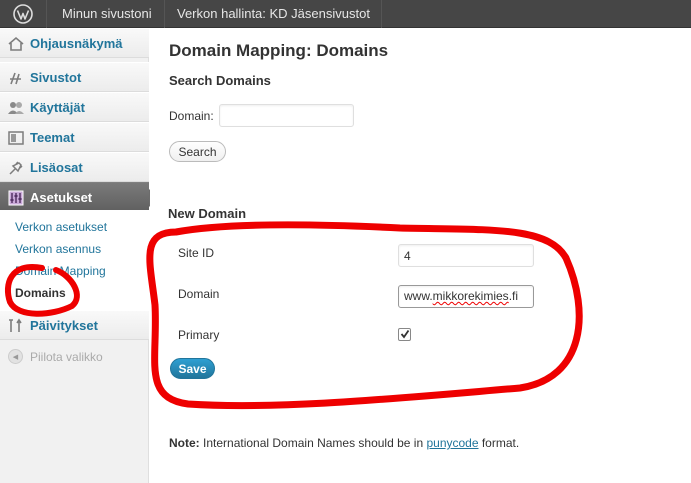 The width and height of the screenshot is (691, 483). Describe the element at coordinates (16, 78) in the screenshot. I see `sites-icon` at that location.